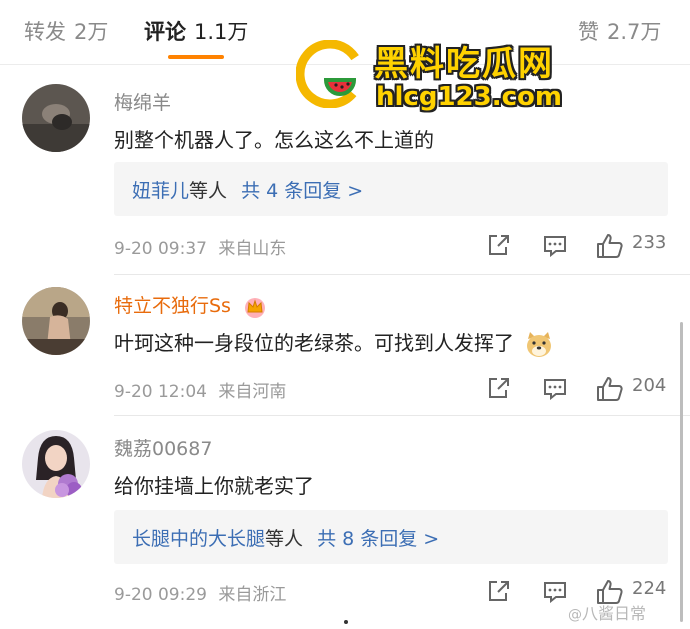 This screenshot has width=690, height=629. I want to click on username-text: 特立不独行Ss, so click(172, 306).